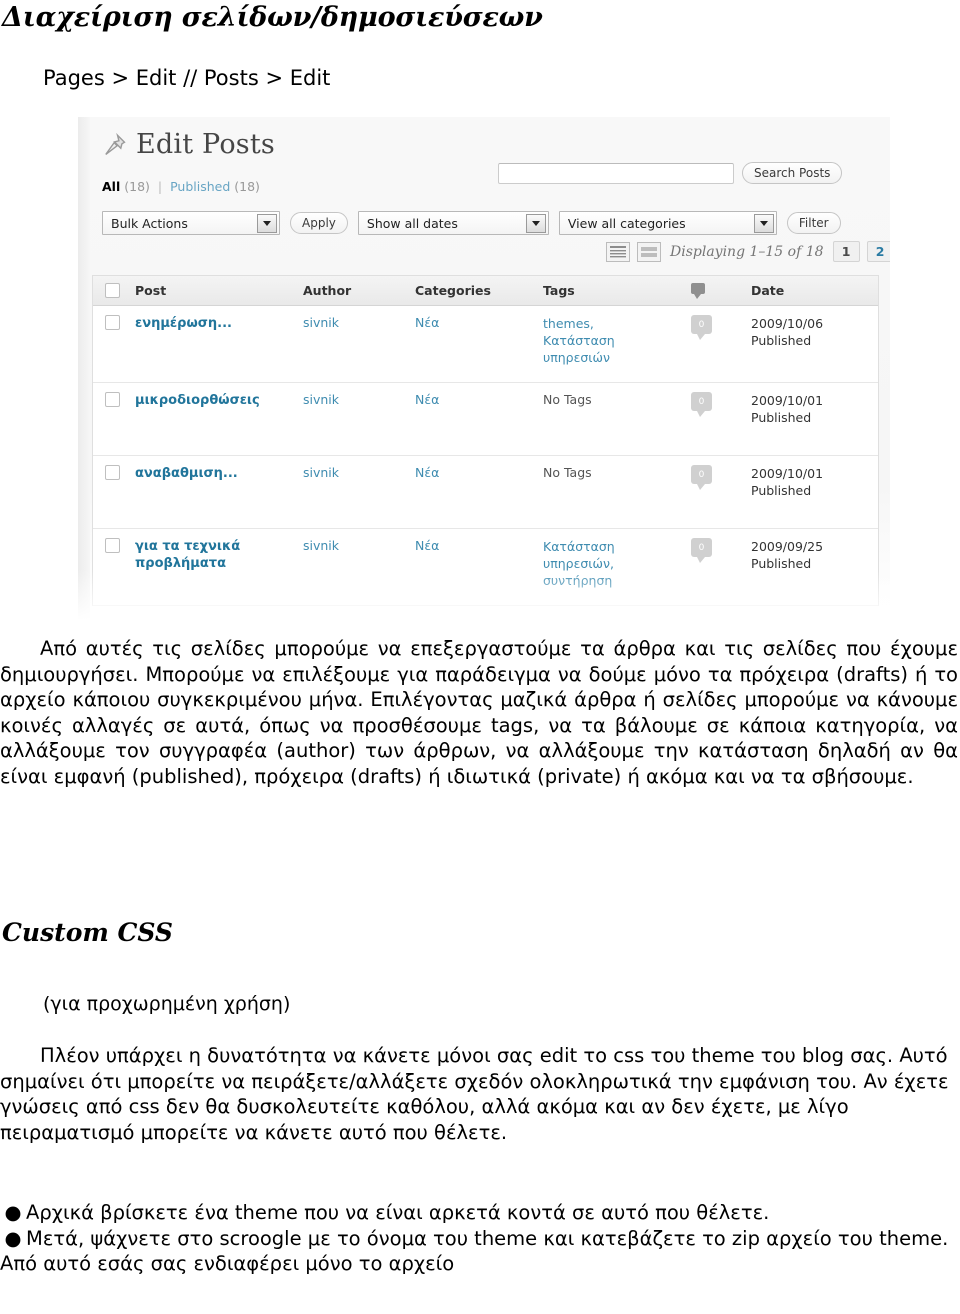 The image size is (960, 1314). I want to click on column-header-post: Post, so click(219, 290).